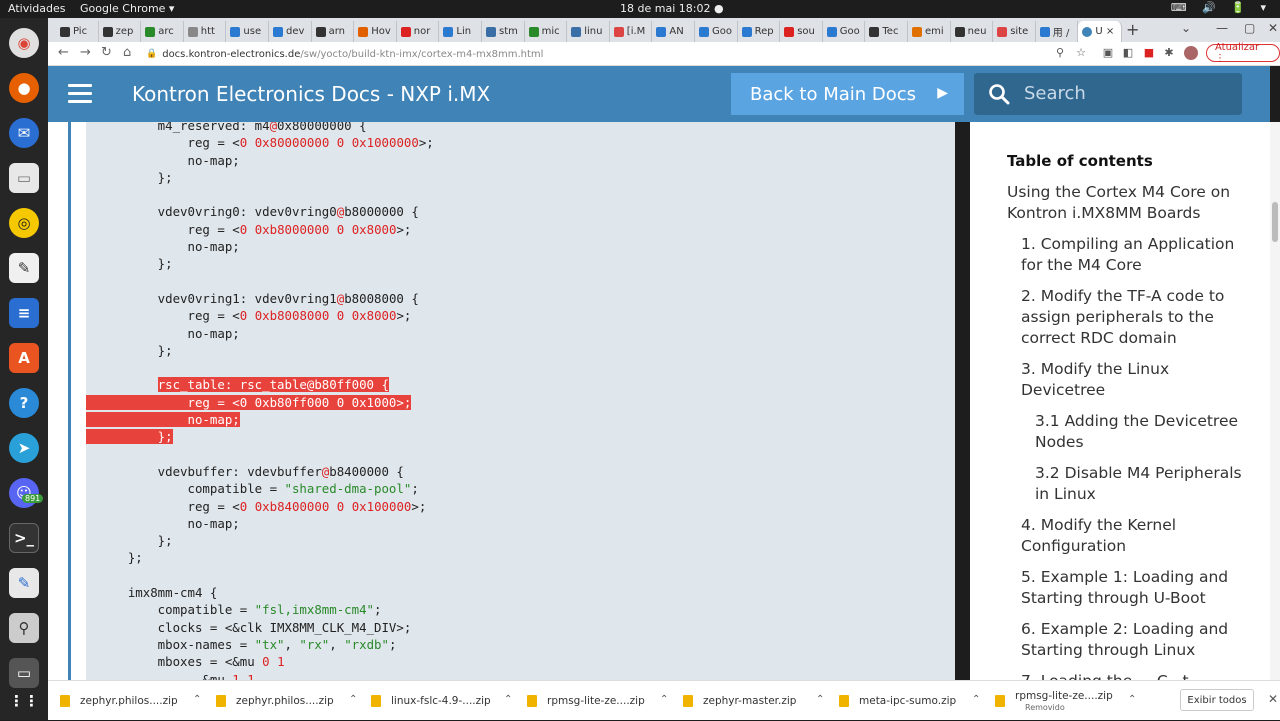 Image resolution: width=1280 pixels, height=721 pixels. Describe the element at coordinates (801, 31) in the screenshot. I see `browser-tab: sou` at that location.